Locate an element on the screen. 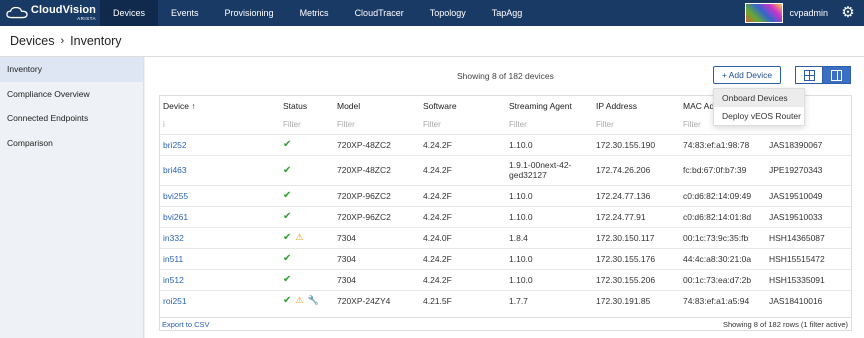  cloudvision-logo: CloudVision ARISTA is located at coordinates (48, 13).